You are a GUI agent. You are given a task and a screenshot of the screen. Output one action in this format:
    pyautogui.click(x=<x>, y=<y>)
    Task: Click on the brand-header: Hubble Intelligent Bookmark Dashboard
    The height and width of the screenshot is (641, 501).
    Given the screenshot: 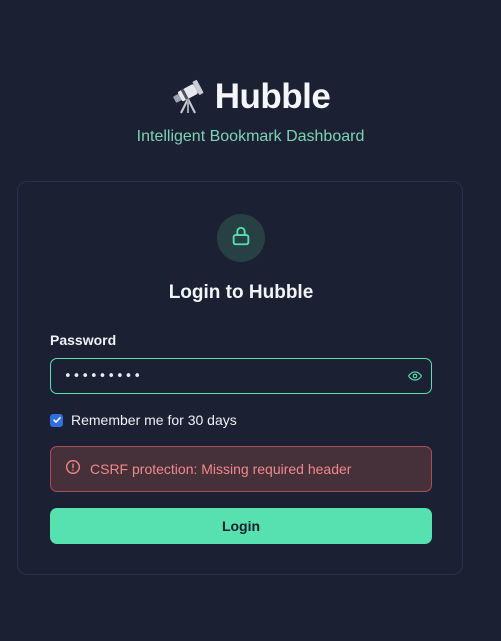 What is the action you would take?
    pyautogui.click(x=250, y=111)
    